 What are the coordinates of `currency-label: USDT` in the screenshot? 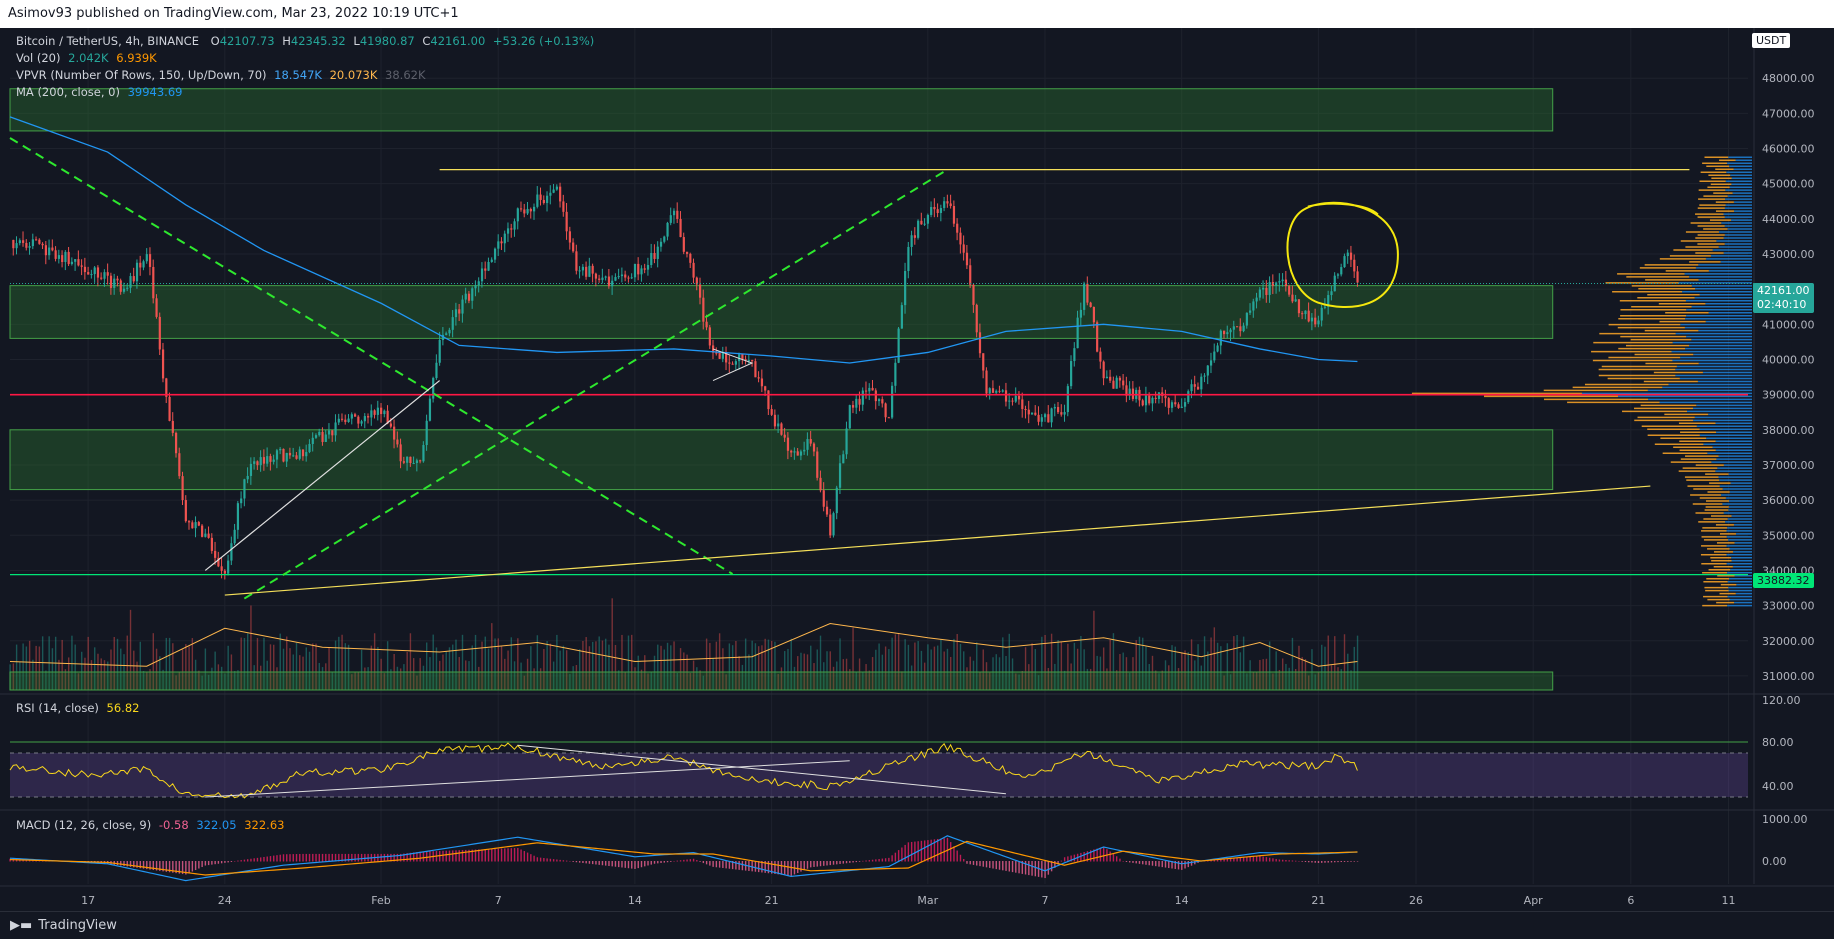 It's located at (1771, 40).